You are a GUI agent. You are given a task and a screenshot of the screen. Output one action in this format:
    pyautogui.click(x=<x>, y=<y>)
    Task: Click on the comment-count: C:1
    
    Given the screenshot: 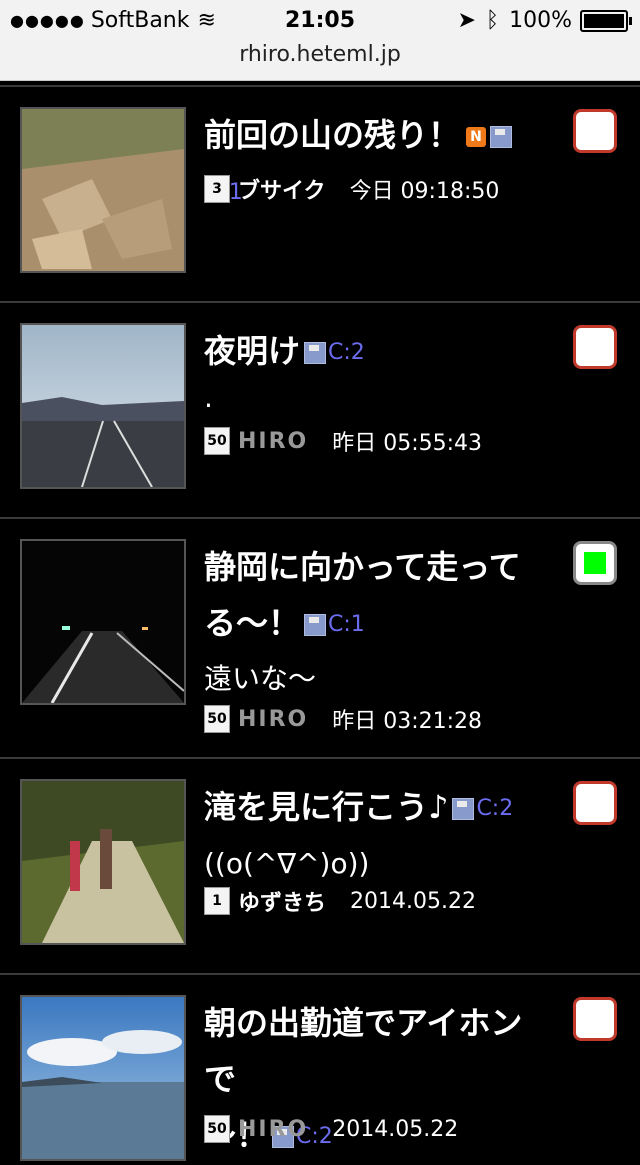 What is the action you would take?
    pyautogui.click(x=346, y=624)
    